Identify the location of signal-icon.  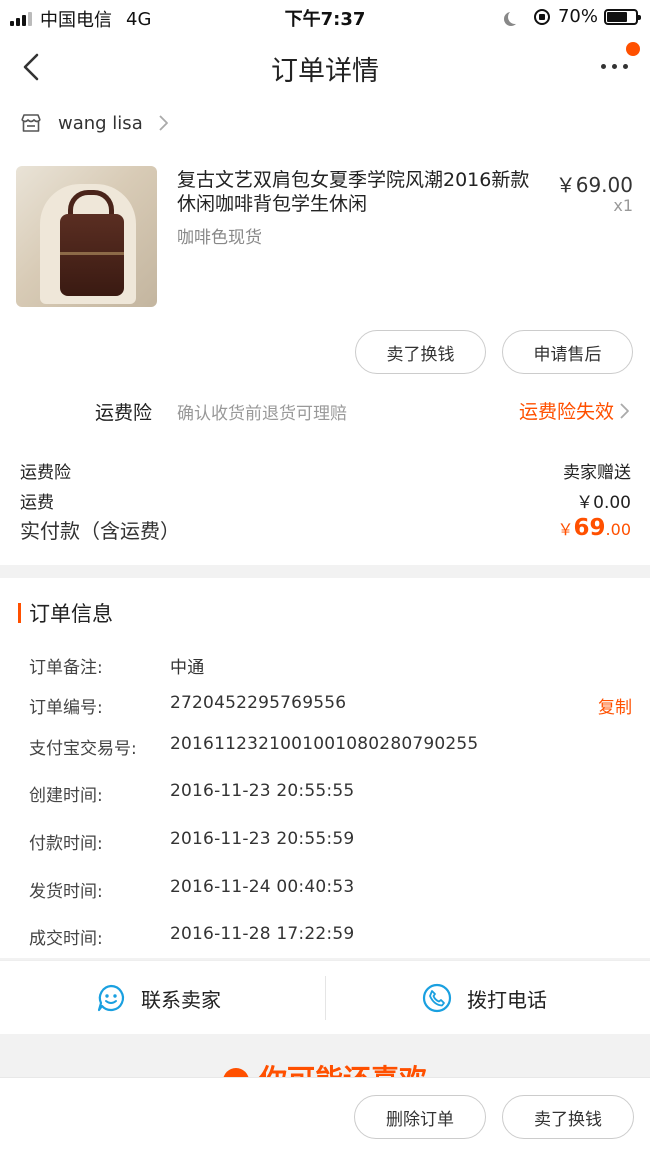
(22, 19).